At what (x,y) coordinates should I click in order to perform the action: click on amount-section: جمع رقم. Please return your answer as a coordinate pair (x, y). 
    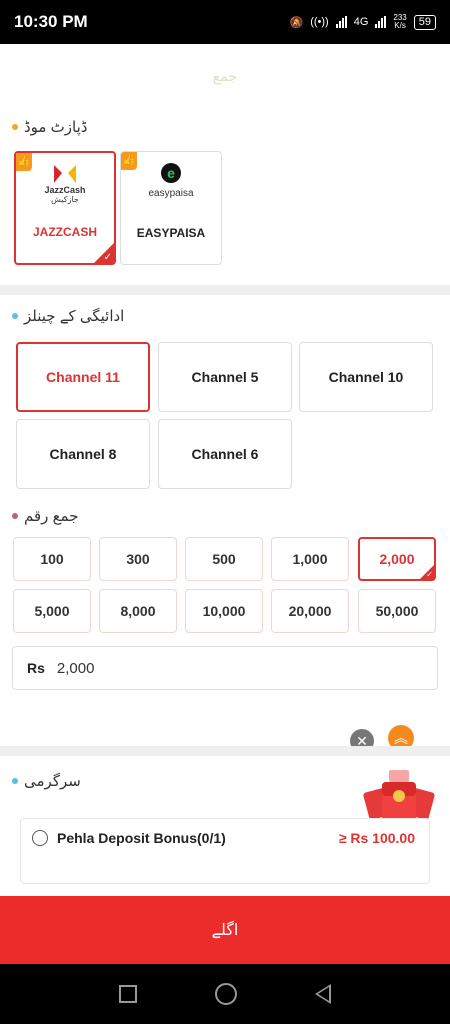
    Looking at the image, I should click on (45, 516).